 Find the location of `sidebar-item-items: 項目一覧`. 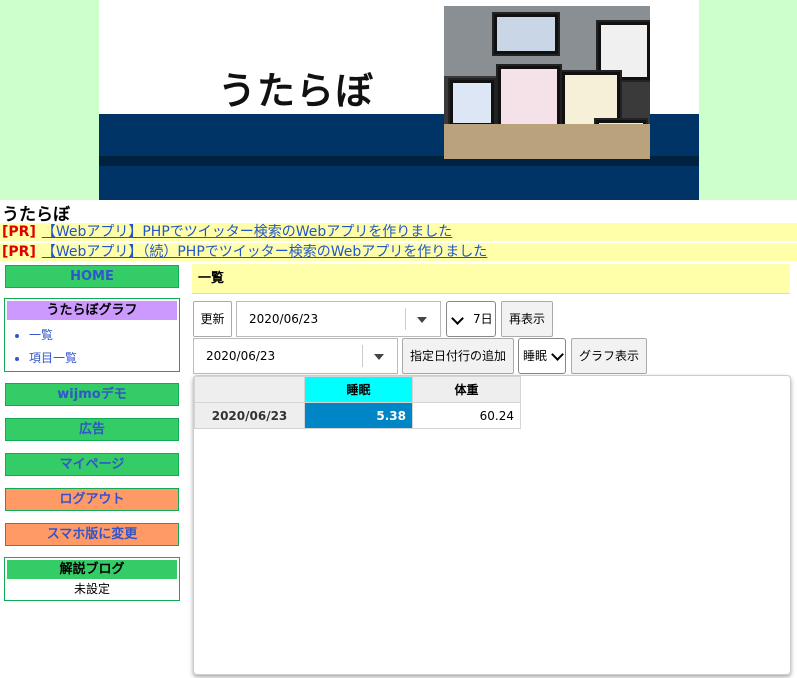

sidebar-item-items: 項目一覧 is located at coordinates (104, 358).